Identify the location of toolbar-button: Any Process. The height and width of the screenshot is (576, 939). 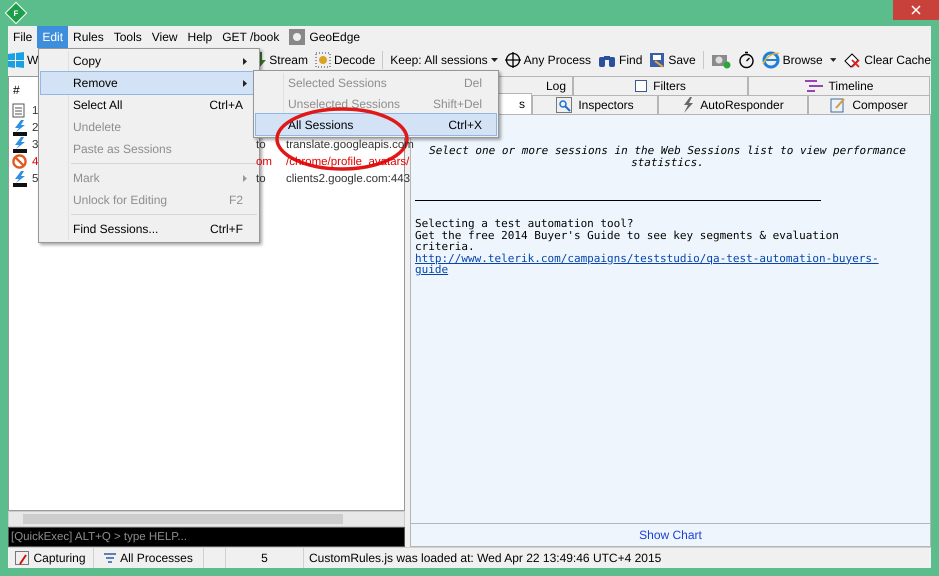
(548, 60).